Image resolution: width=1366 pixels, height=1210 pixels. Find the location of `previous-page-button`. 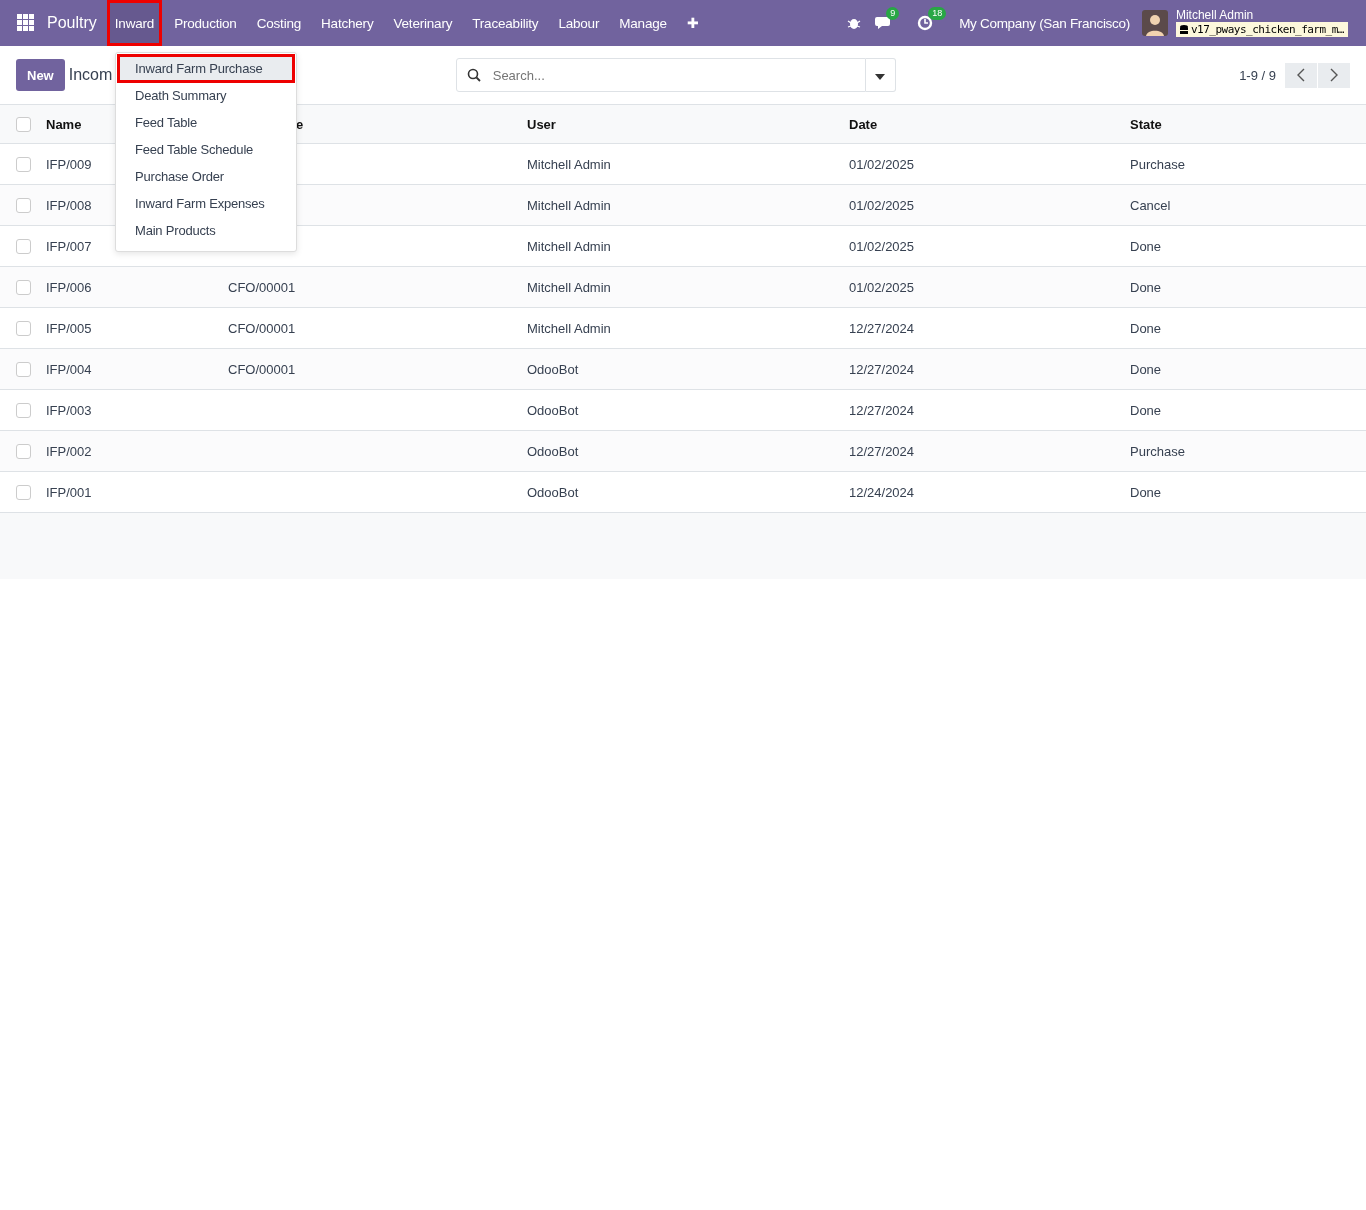

previous-page-button is located at coordinates (1301, 75).